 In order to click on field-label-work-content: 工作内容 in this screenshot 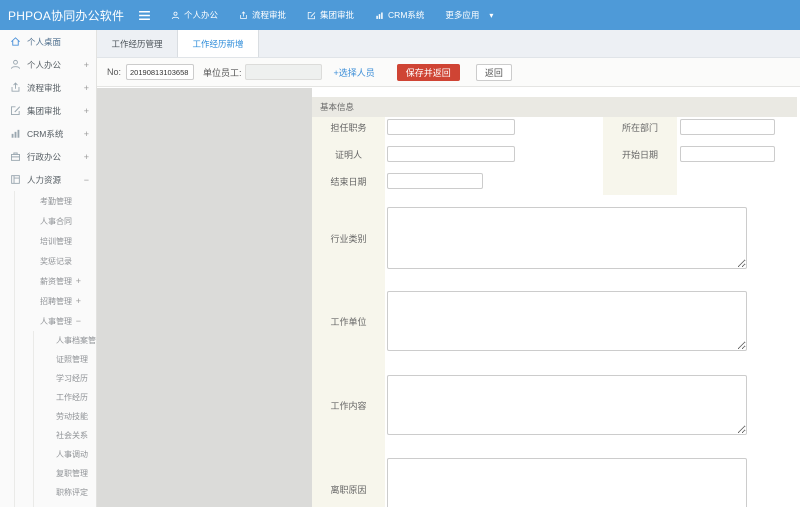, I will do `click(348, 405)`.